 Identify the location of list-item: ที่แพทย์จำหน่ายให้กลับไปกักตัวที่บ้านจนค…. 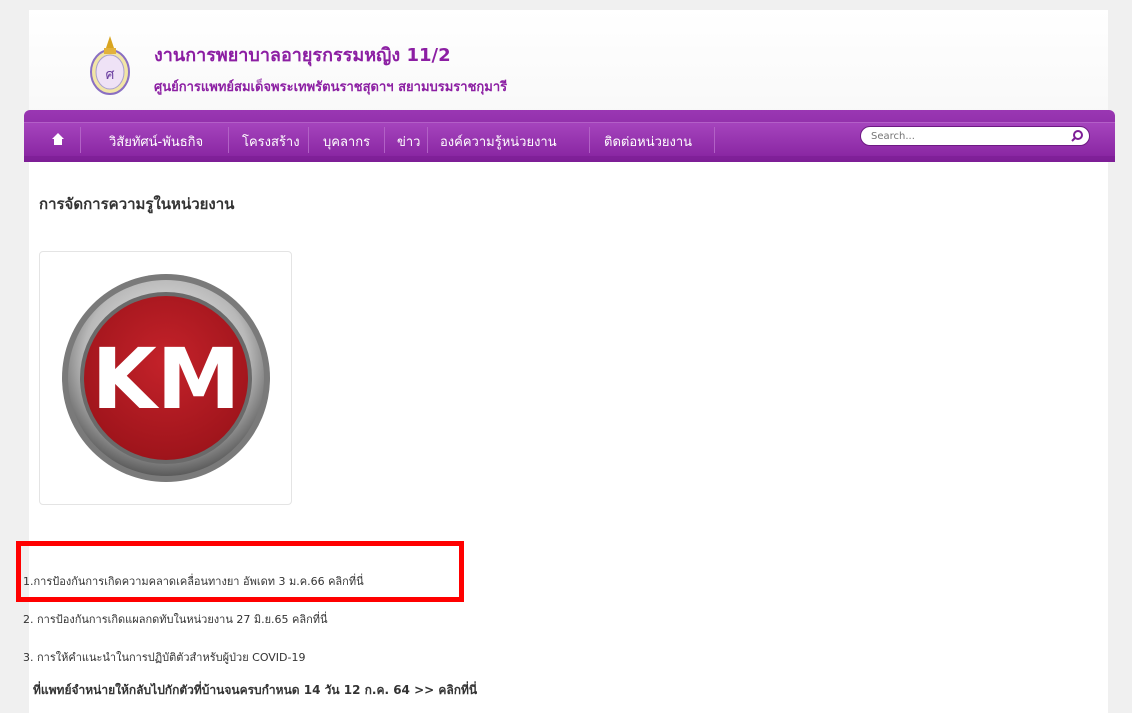
(255, 690).